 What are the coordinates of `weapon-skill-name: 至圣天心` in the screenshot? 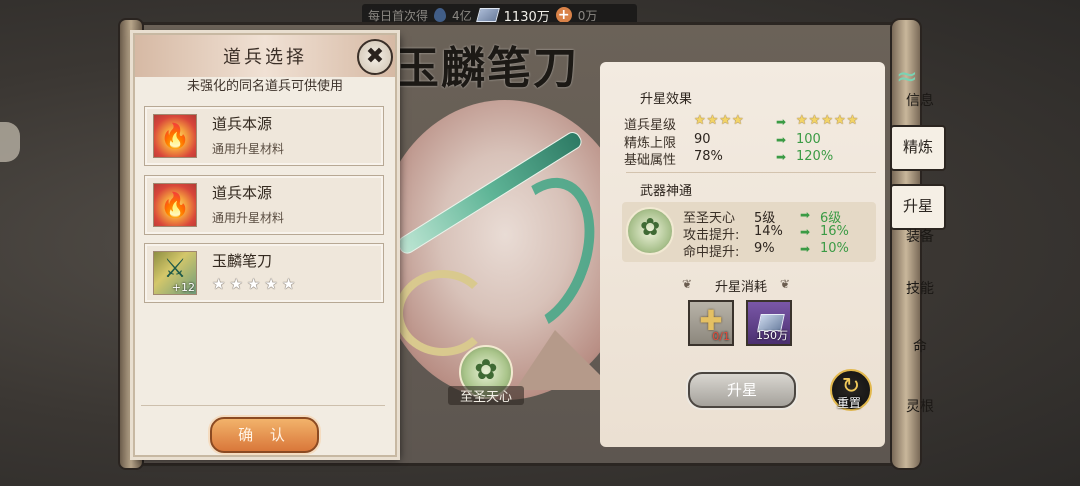 It's located at (486, 395).